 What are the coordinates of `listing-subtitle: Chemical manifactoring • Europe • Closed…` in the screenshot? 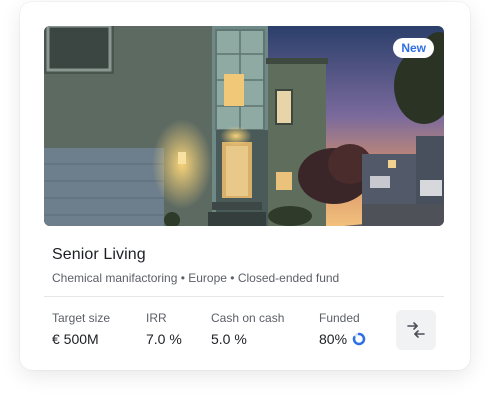 It's located at (196, 278).